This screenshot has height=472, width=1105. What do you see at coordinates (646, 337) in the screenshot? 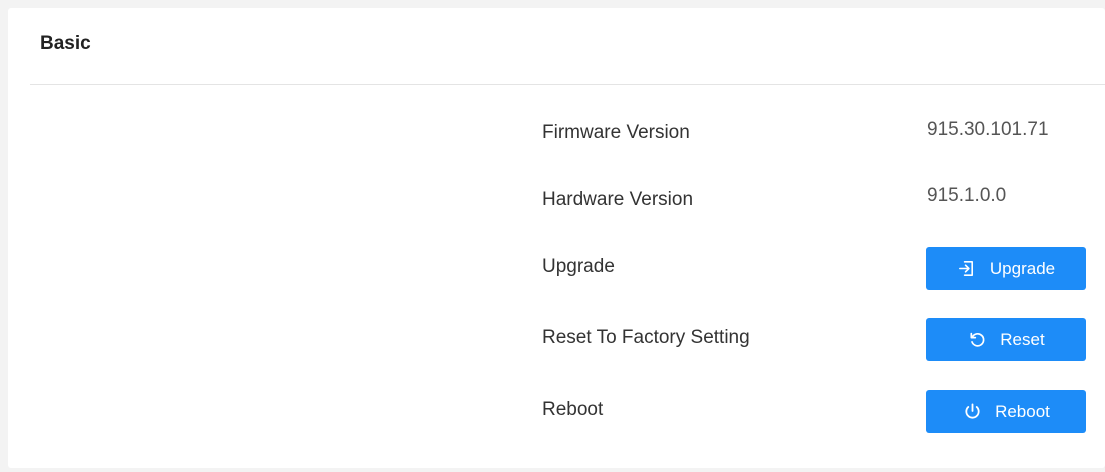
I see `reset-factory-label: Reset To Factory Setting` at bounding box center [646, 337].